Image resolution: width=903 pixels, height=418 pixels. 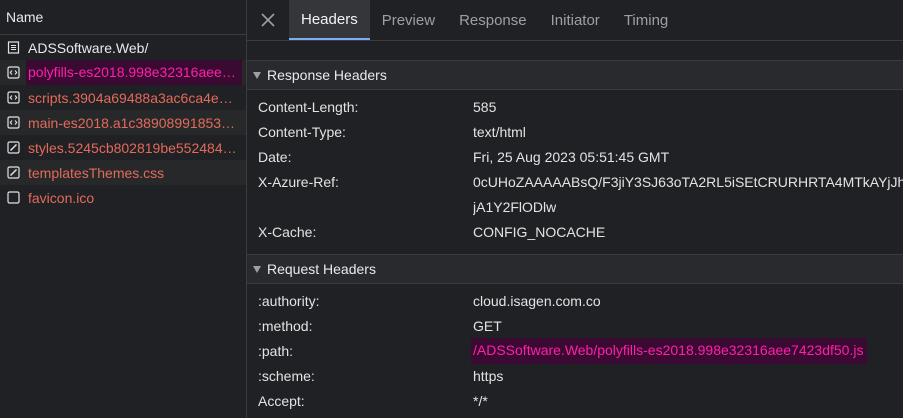 I want to click on header-value: Fri, 25 Aug 2023 05:51:45 GMT, so click(x=571, y=156).